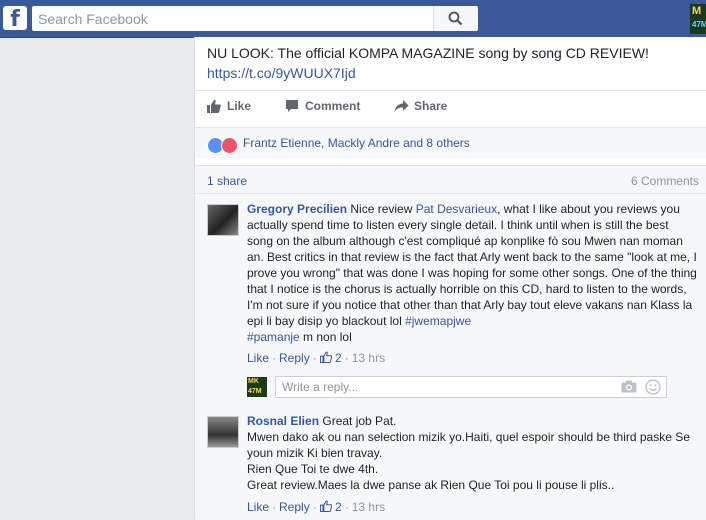 Image resolution: width=706 pixels, height=520 pixels. I want to click on share-label: Share, so click(431, 106).